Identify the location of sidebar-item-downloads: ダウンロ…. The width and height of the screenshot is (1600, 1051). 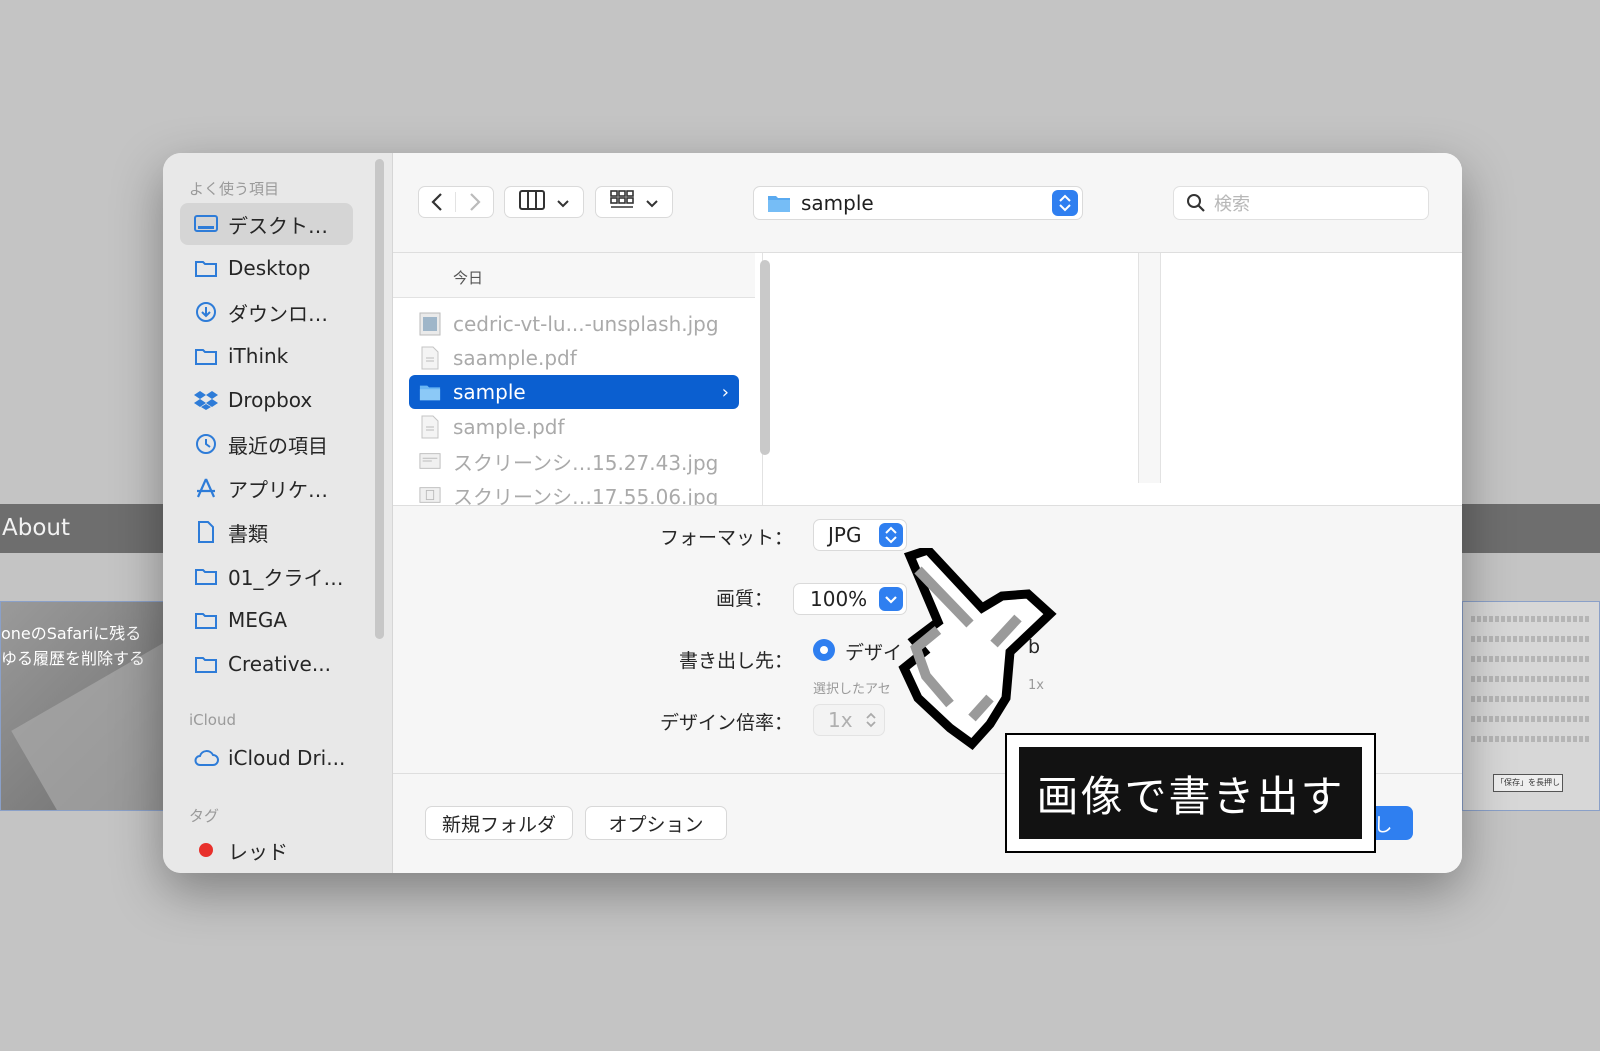
(266, 312).